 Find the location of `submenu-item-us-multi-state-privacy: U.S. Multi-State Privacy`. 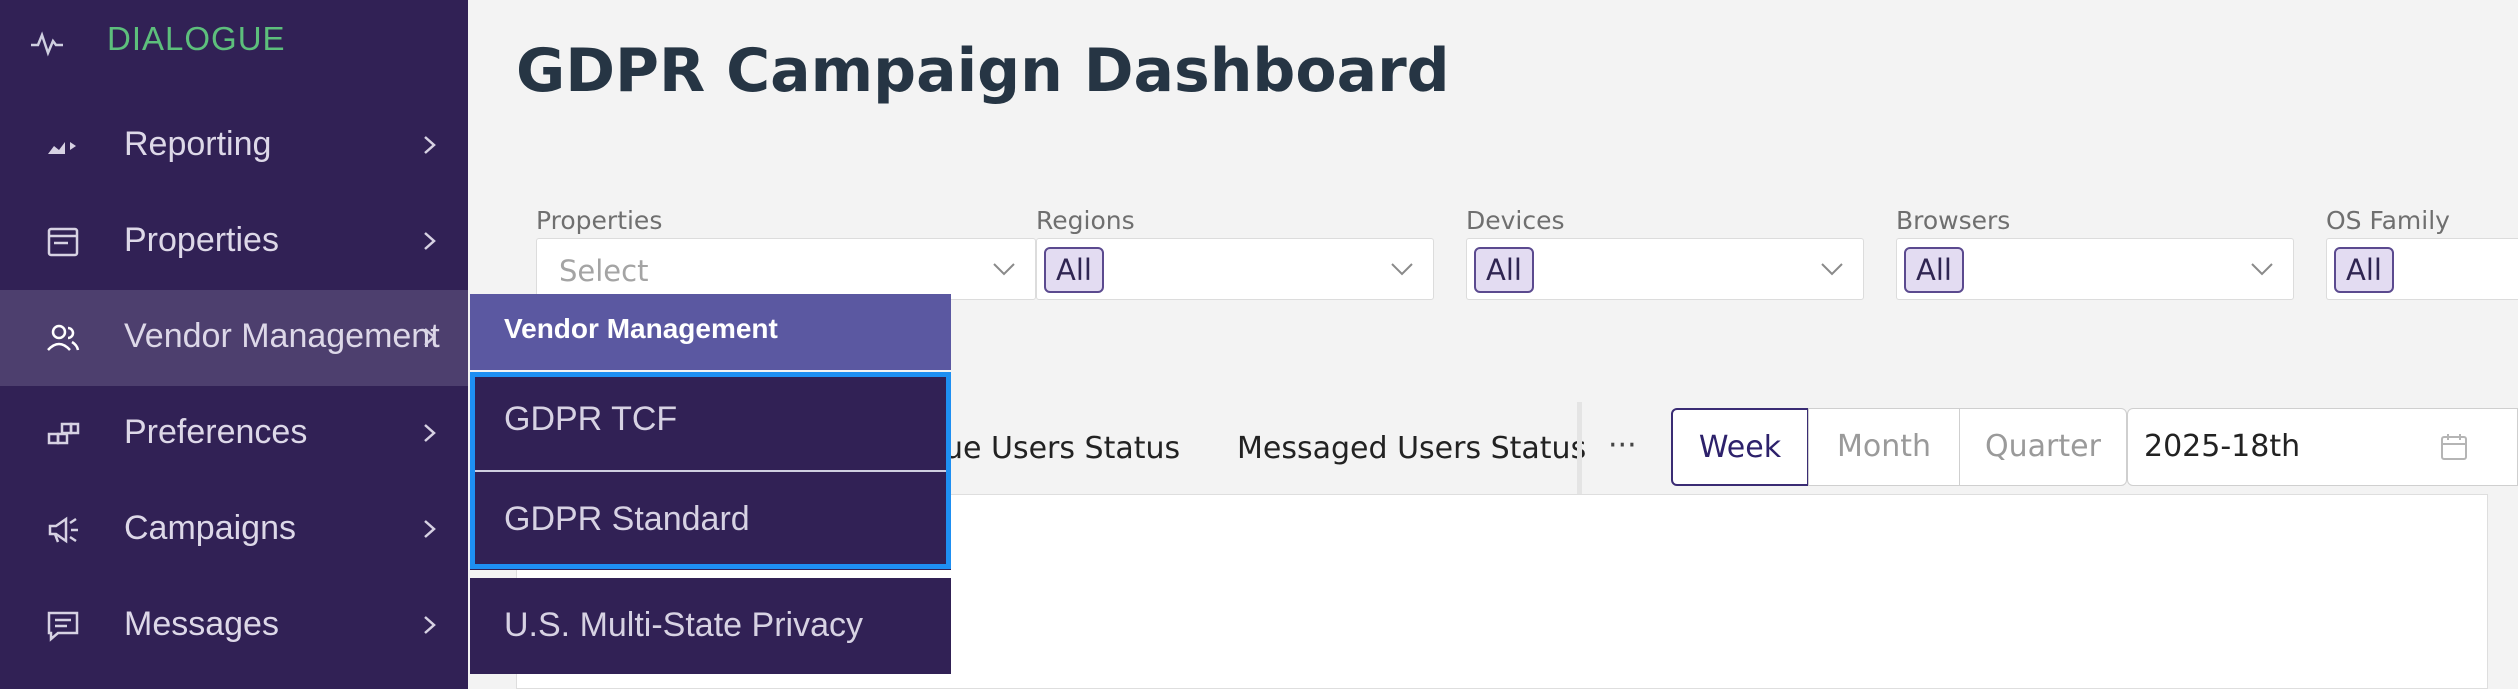

submenu-item-us-multi-state-privacy: U.S. Multi-State Privacy is located at coordinates (710, 626).